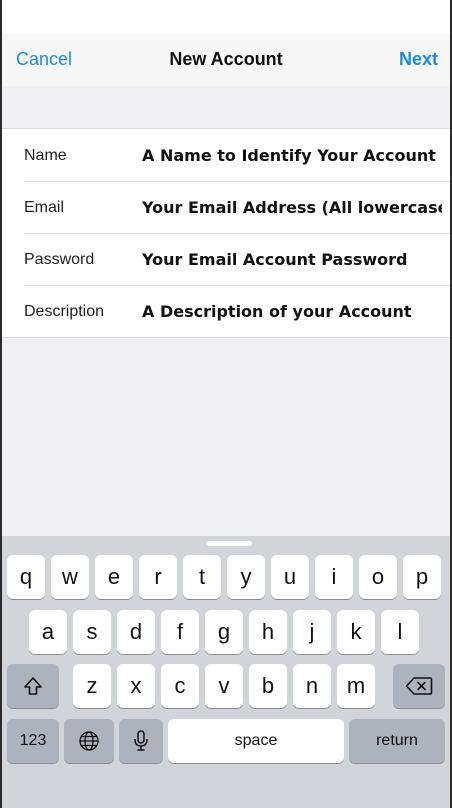 The height and width of the screenshot is (808, 452). Describe the element at coordinates (256, 741) in the screenshot. I see `space-key: space` at that location.